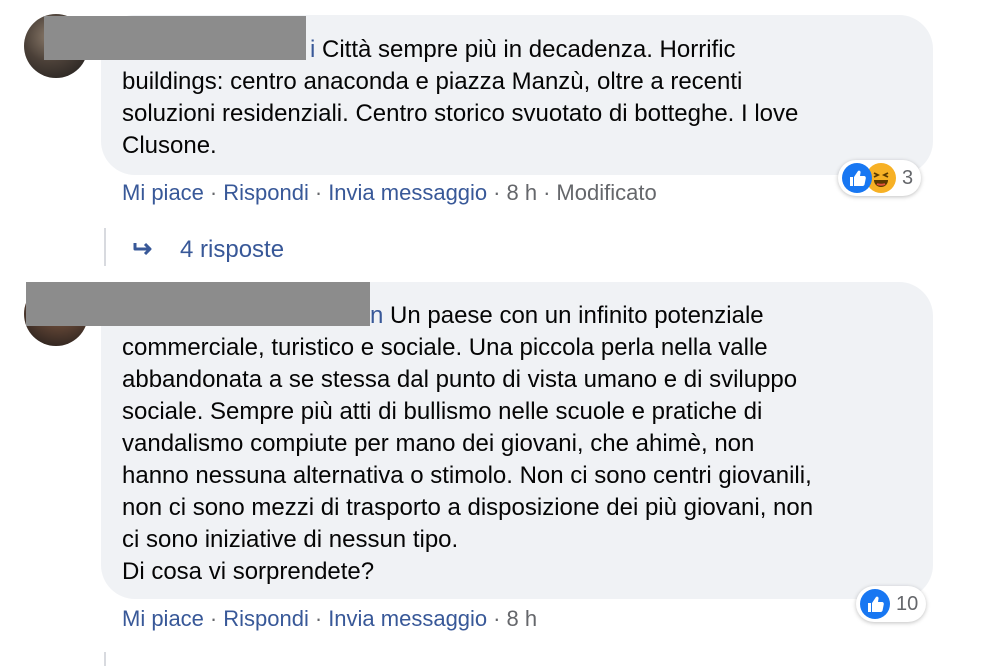 The image size is (1002, 666). What do you see at coordinates (880, 178) in the screenshot?
I see `reactions-summary: 3` at bounding box center [880, 178].